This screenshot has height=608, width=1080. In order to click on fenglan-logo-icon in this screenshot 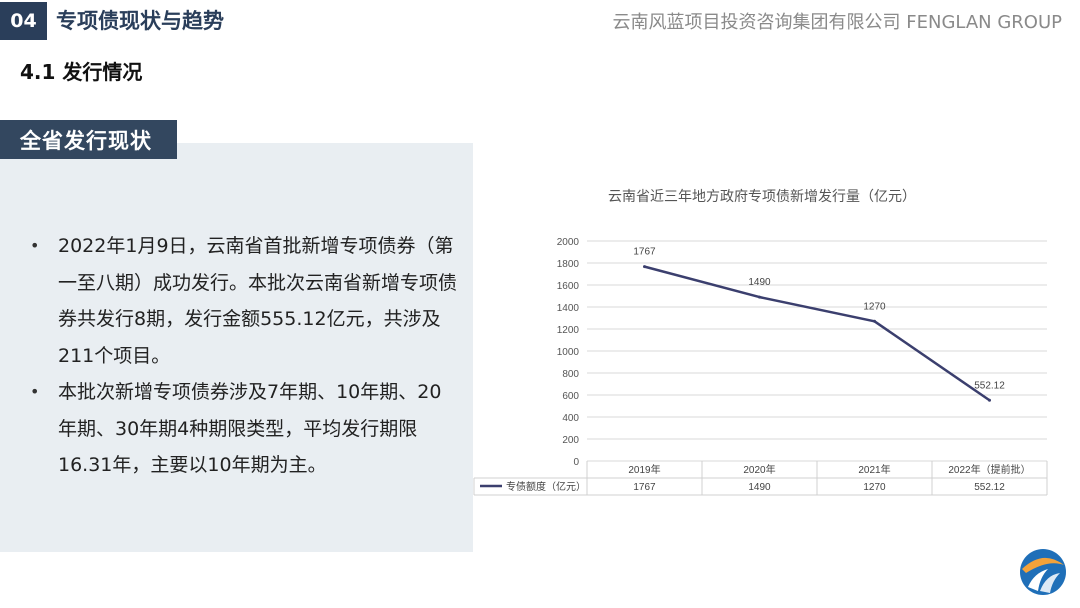, I will do `click(1043, 572)`.